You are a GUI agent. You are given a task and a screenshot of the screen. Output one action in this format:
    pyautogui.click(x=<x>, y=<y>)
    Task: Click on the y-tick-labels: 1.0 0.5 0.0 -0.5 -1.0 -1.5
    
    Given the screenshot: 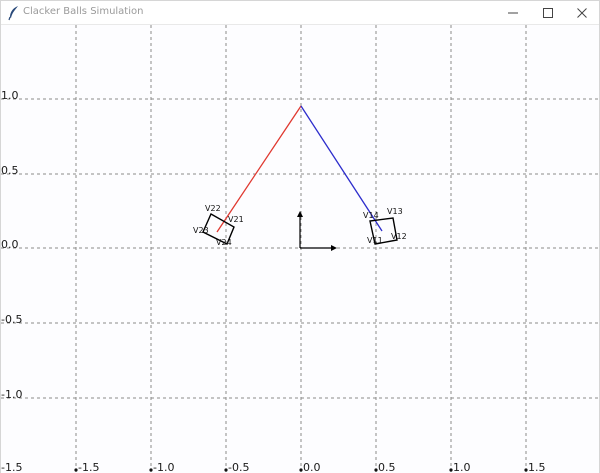 What is the action you would take?
    pyautogui.click(x=11, y=281)
    